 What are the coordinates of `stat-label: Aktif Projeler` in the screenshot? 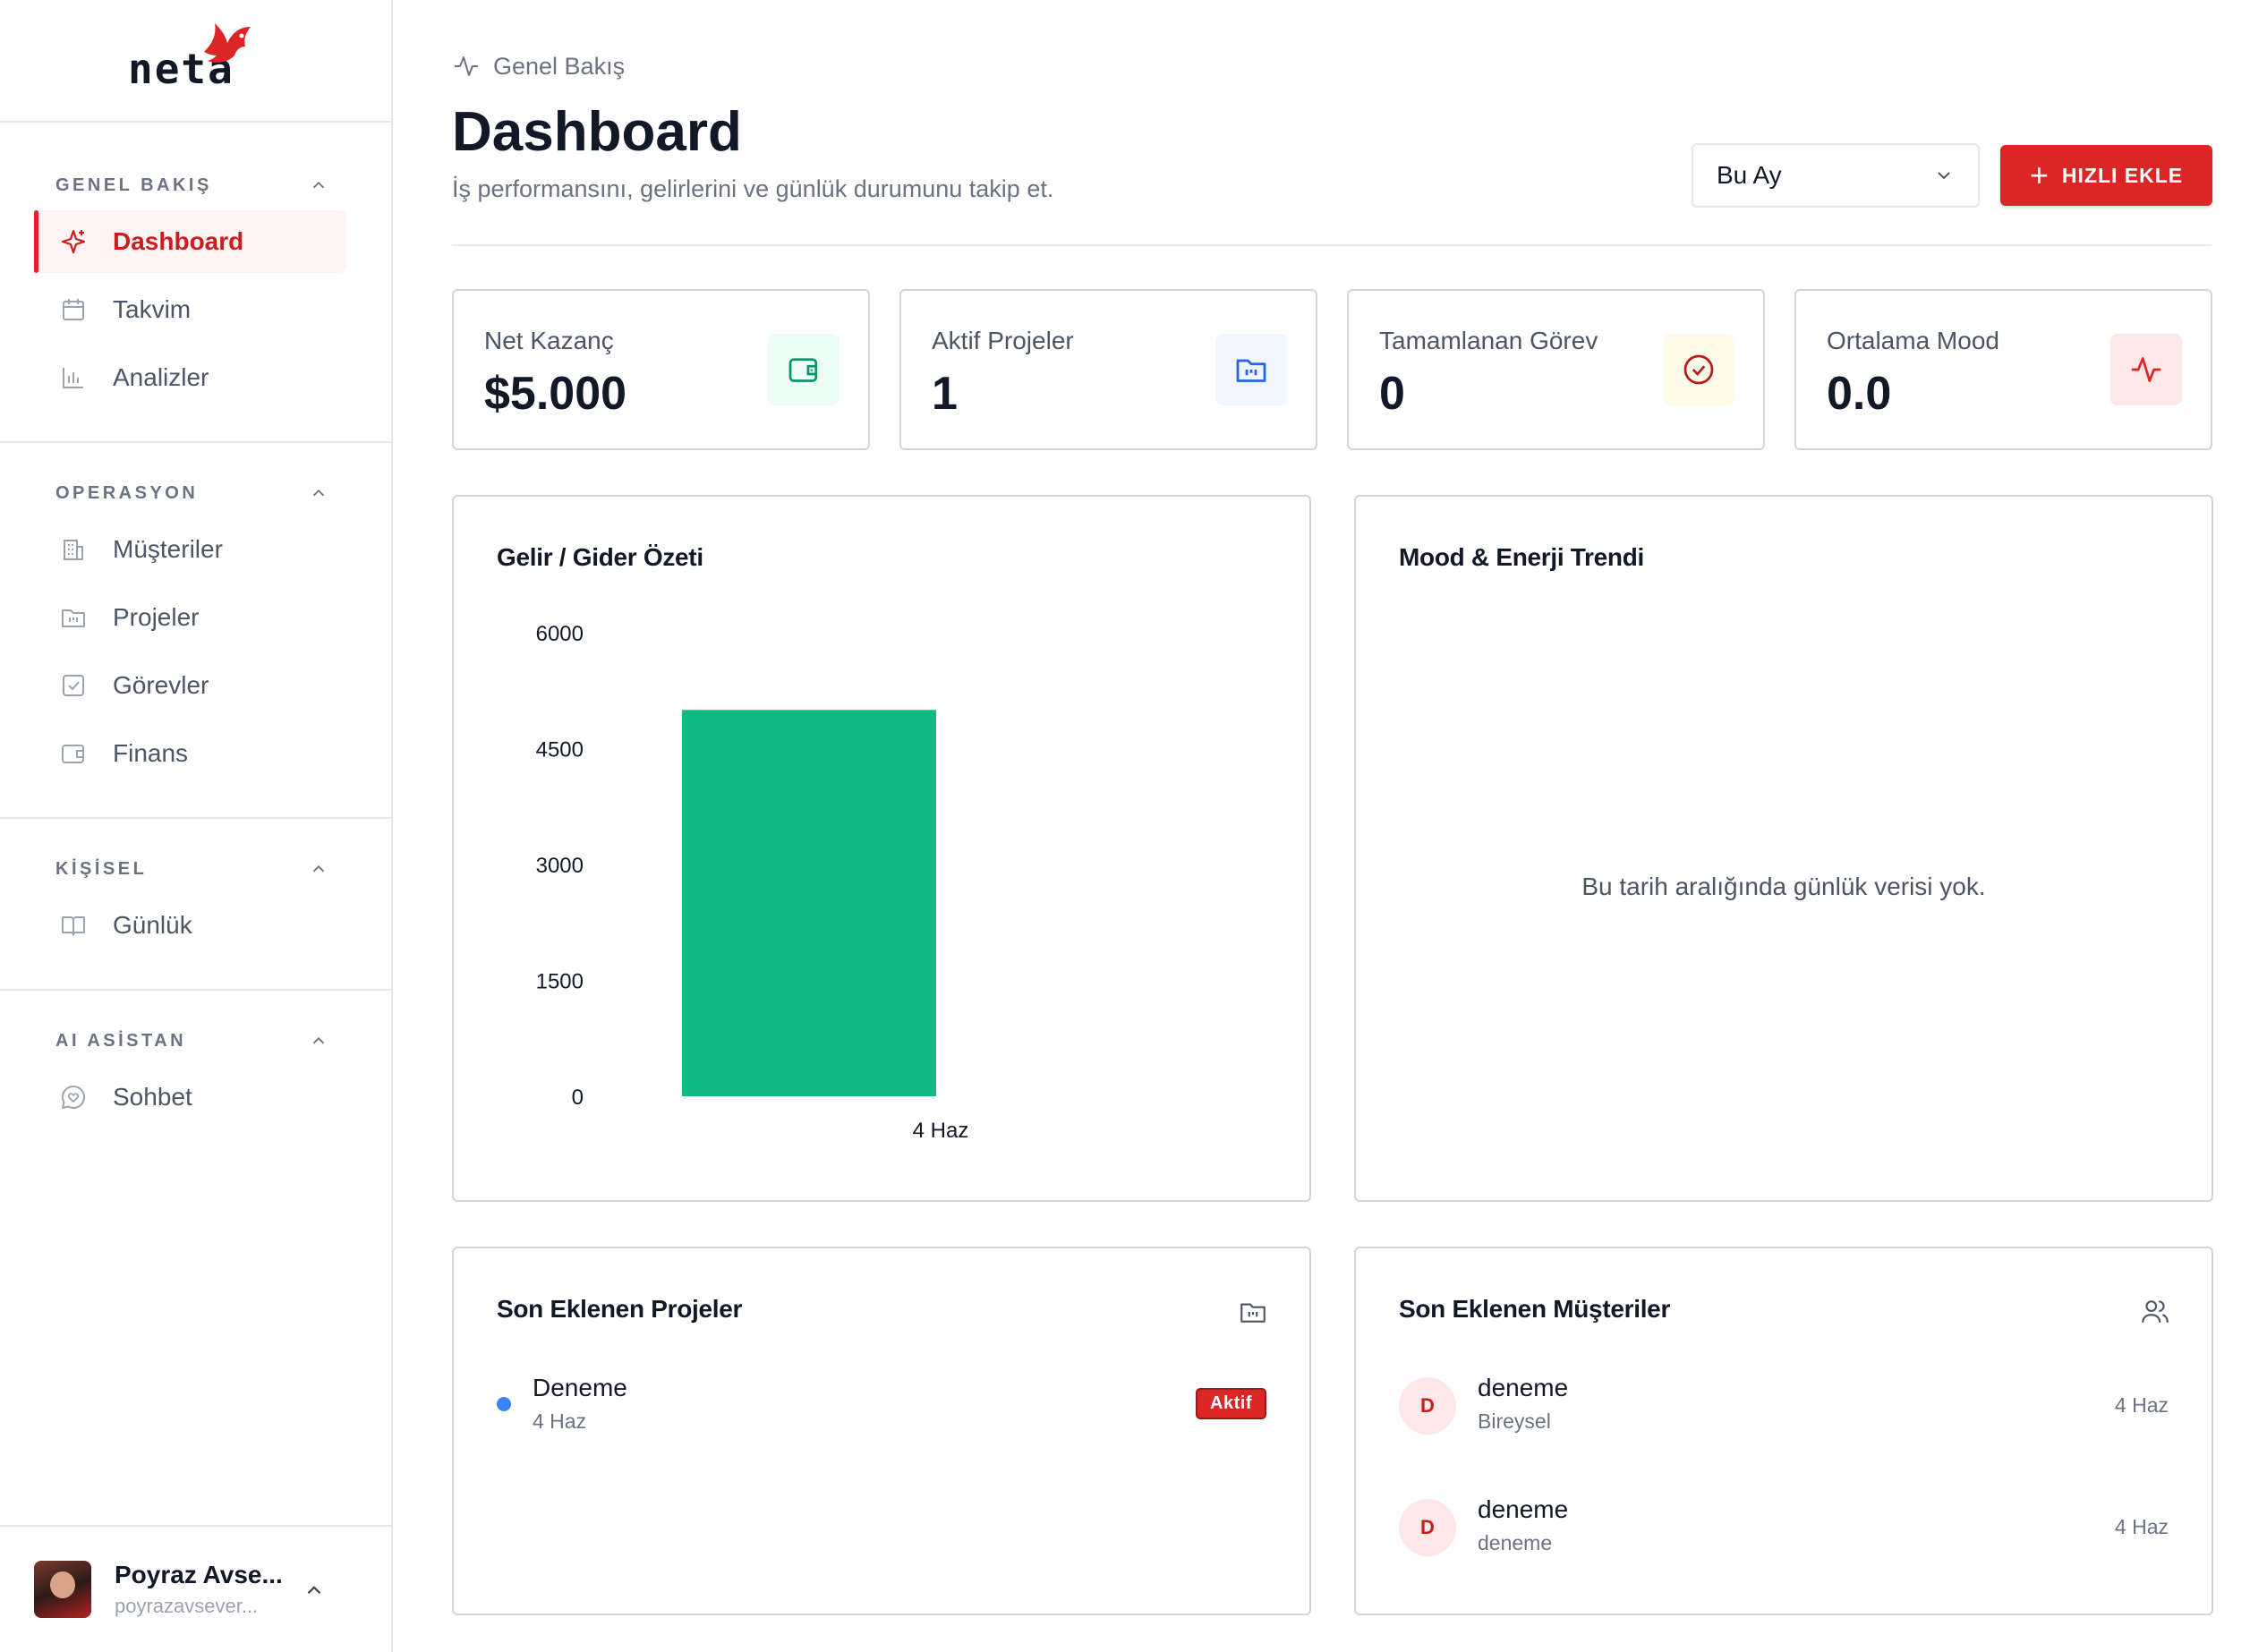 It's located at (1003, 340).